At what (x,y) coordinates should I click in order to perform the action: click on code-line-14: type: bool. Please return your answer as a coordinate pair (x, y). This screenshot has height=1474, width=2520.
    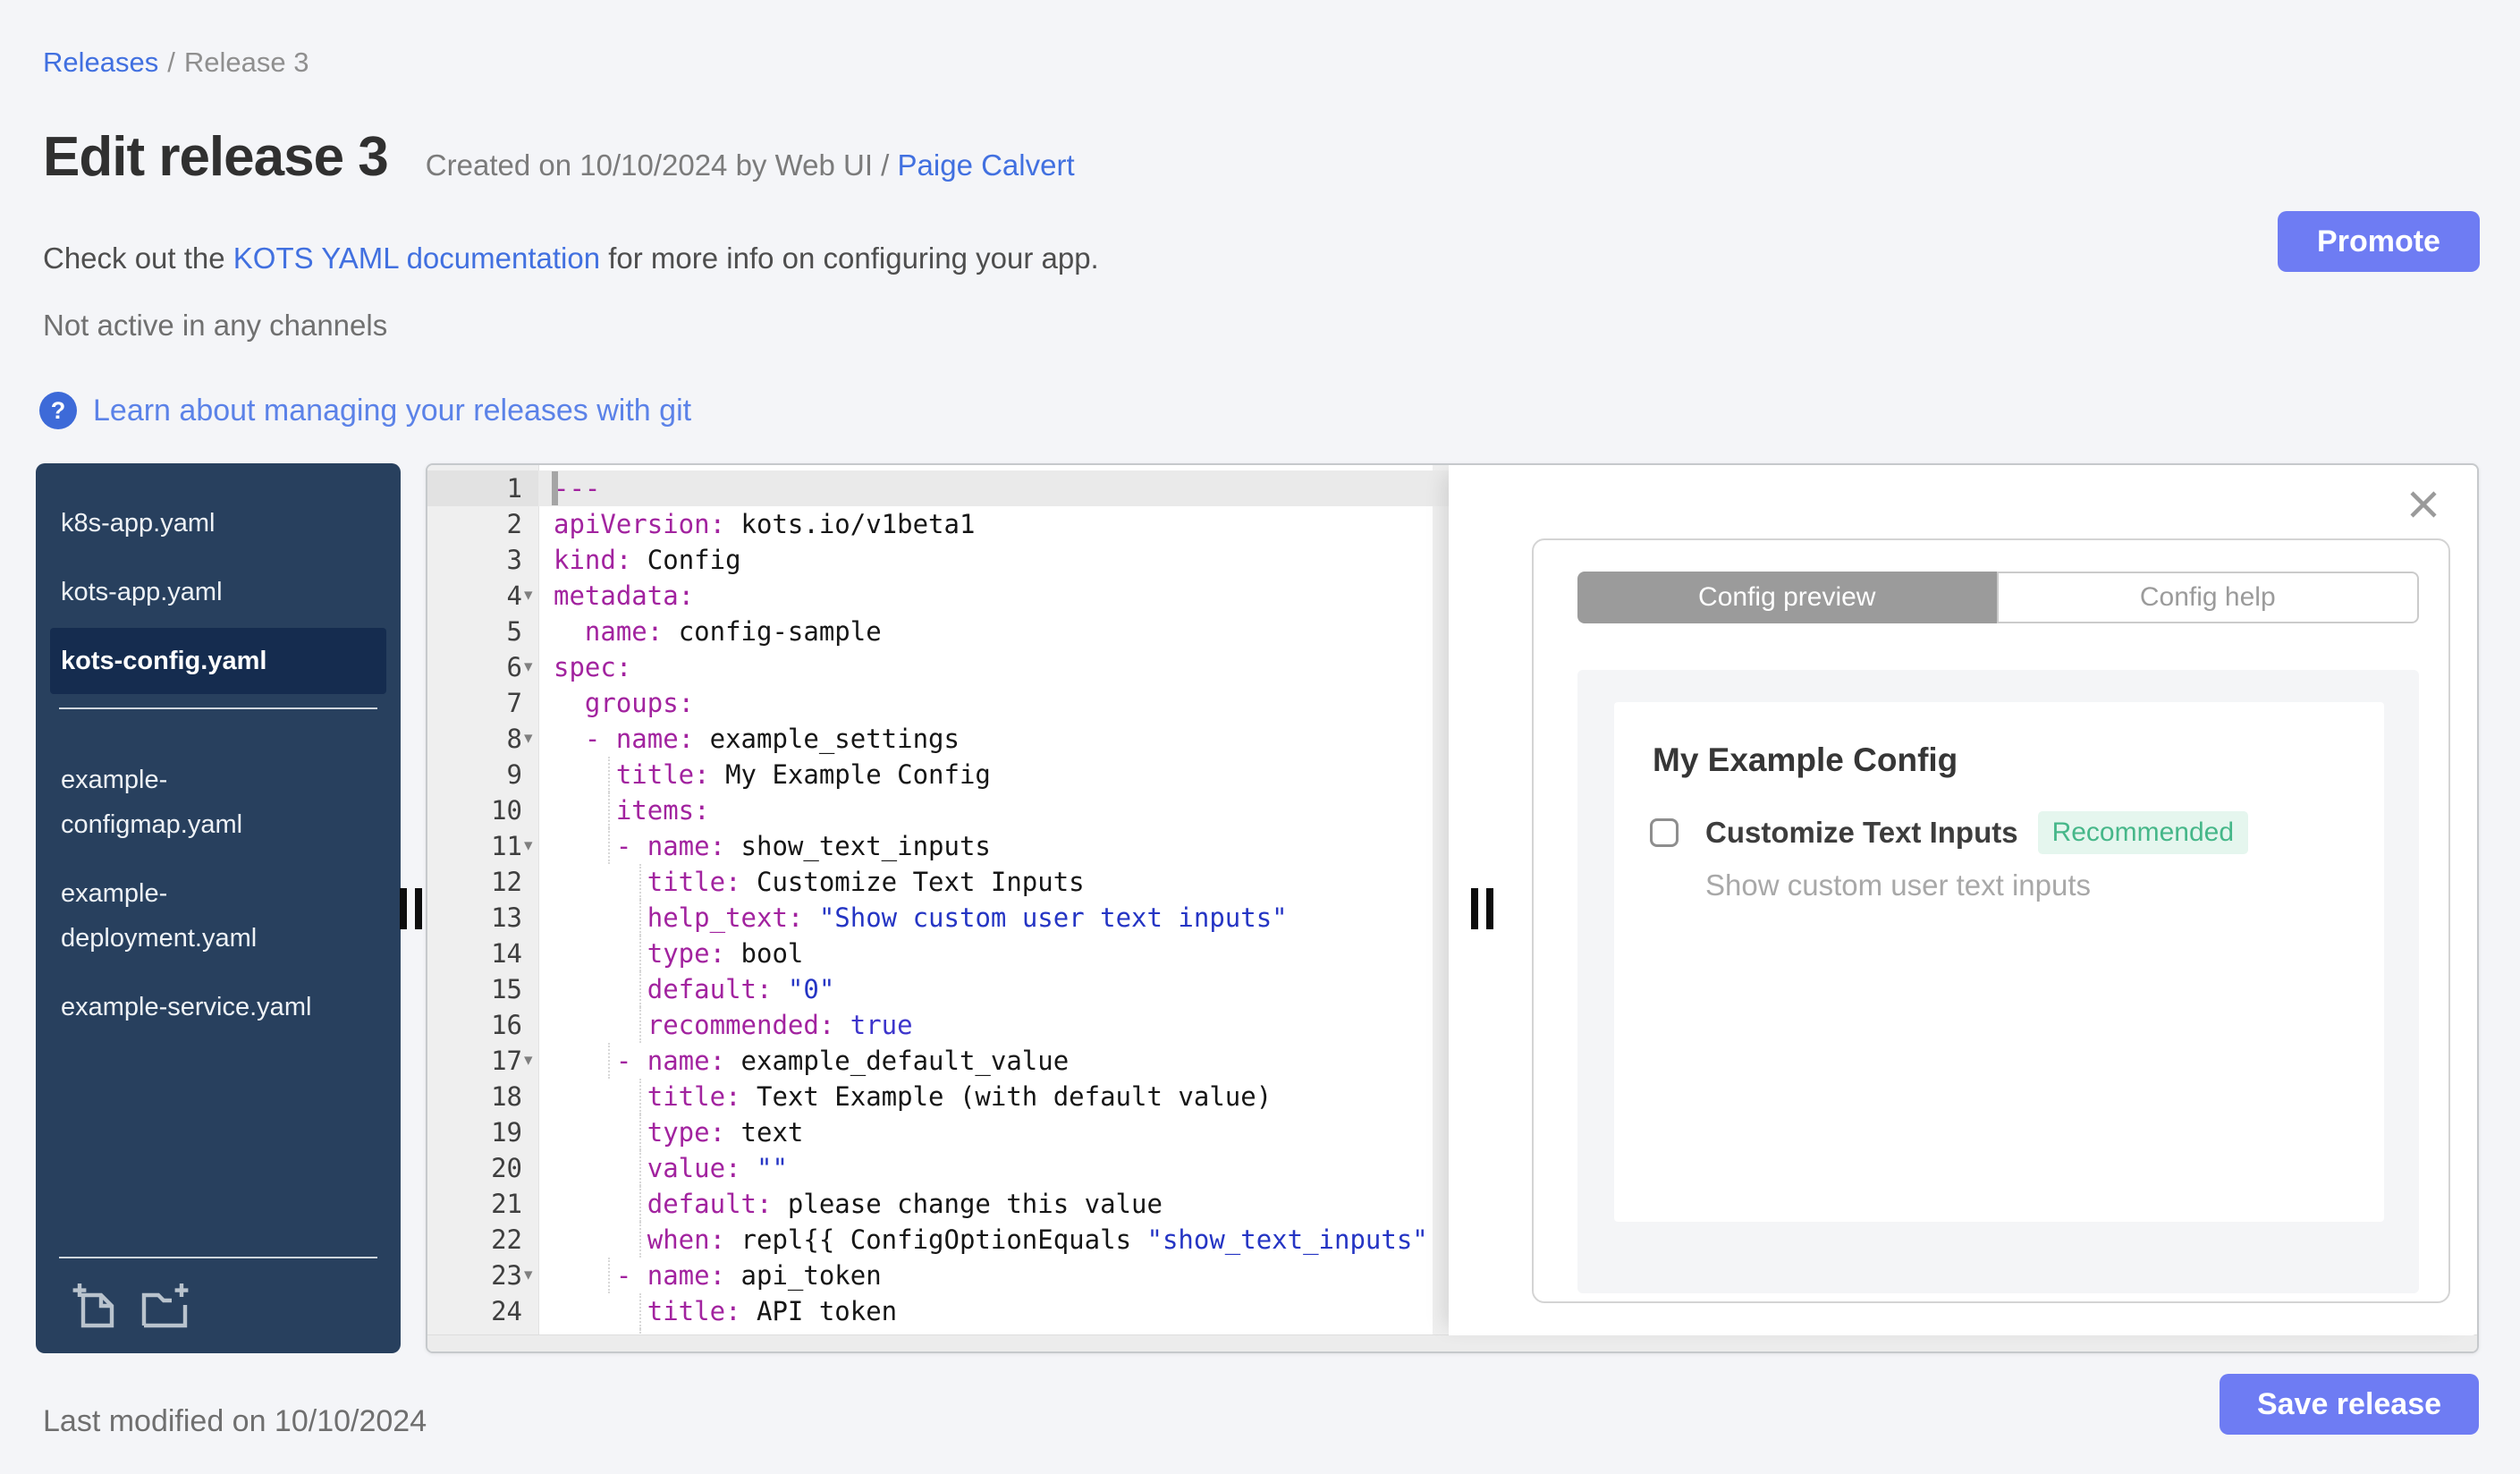
    Looking at the image, I should click on (993, 953).